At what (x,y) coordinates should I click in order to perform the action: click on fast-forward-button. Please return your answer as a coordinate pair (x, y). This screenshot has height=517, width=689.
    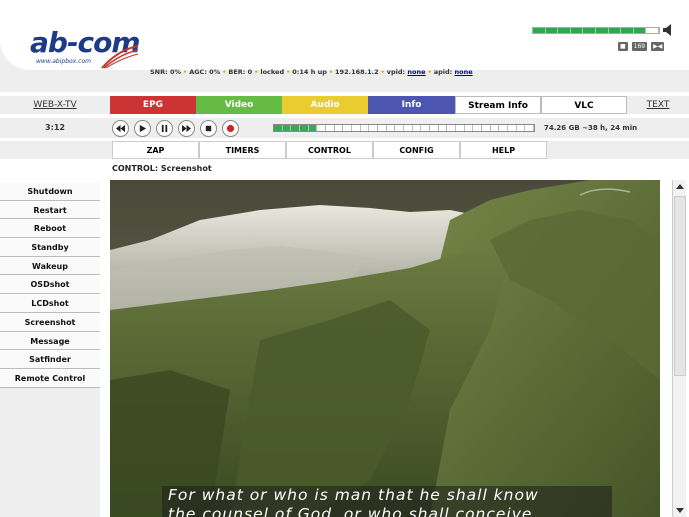
    Looking at the image, I should click on (186, 128).